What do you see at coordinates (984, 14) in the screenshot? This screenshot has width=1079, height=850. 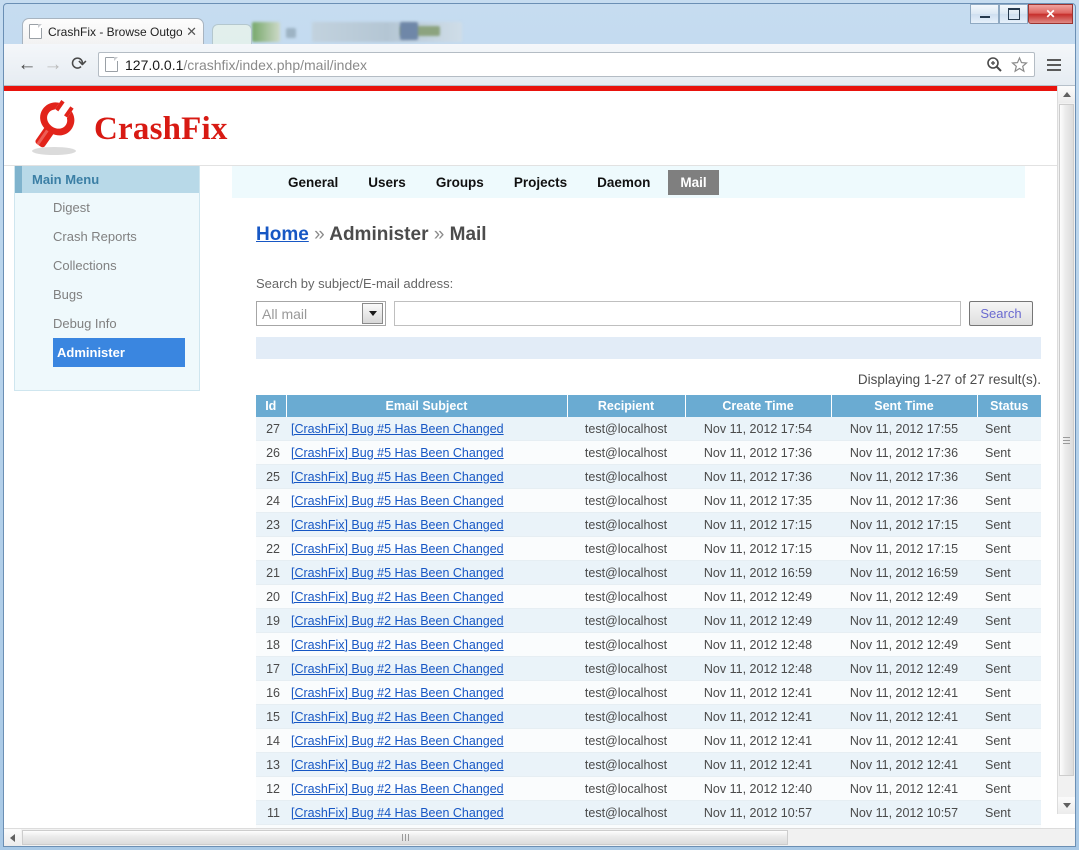 I see `minimize-button` at bounding box center [984, 14].